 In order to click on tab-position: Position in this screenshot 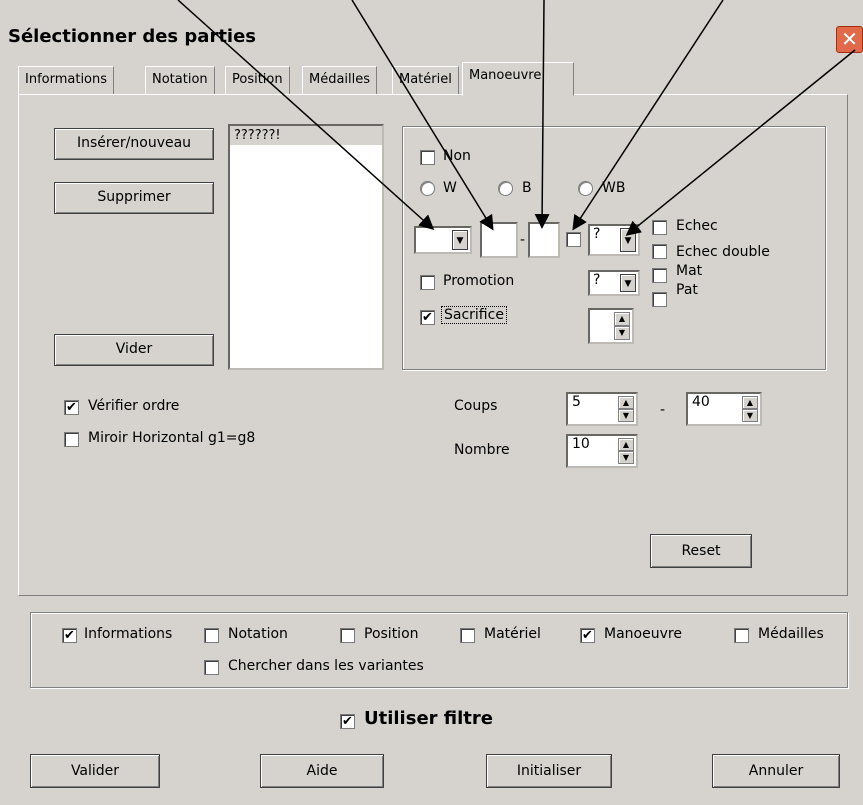, I will do `click(257, 80)`.